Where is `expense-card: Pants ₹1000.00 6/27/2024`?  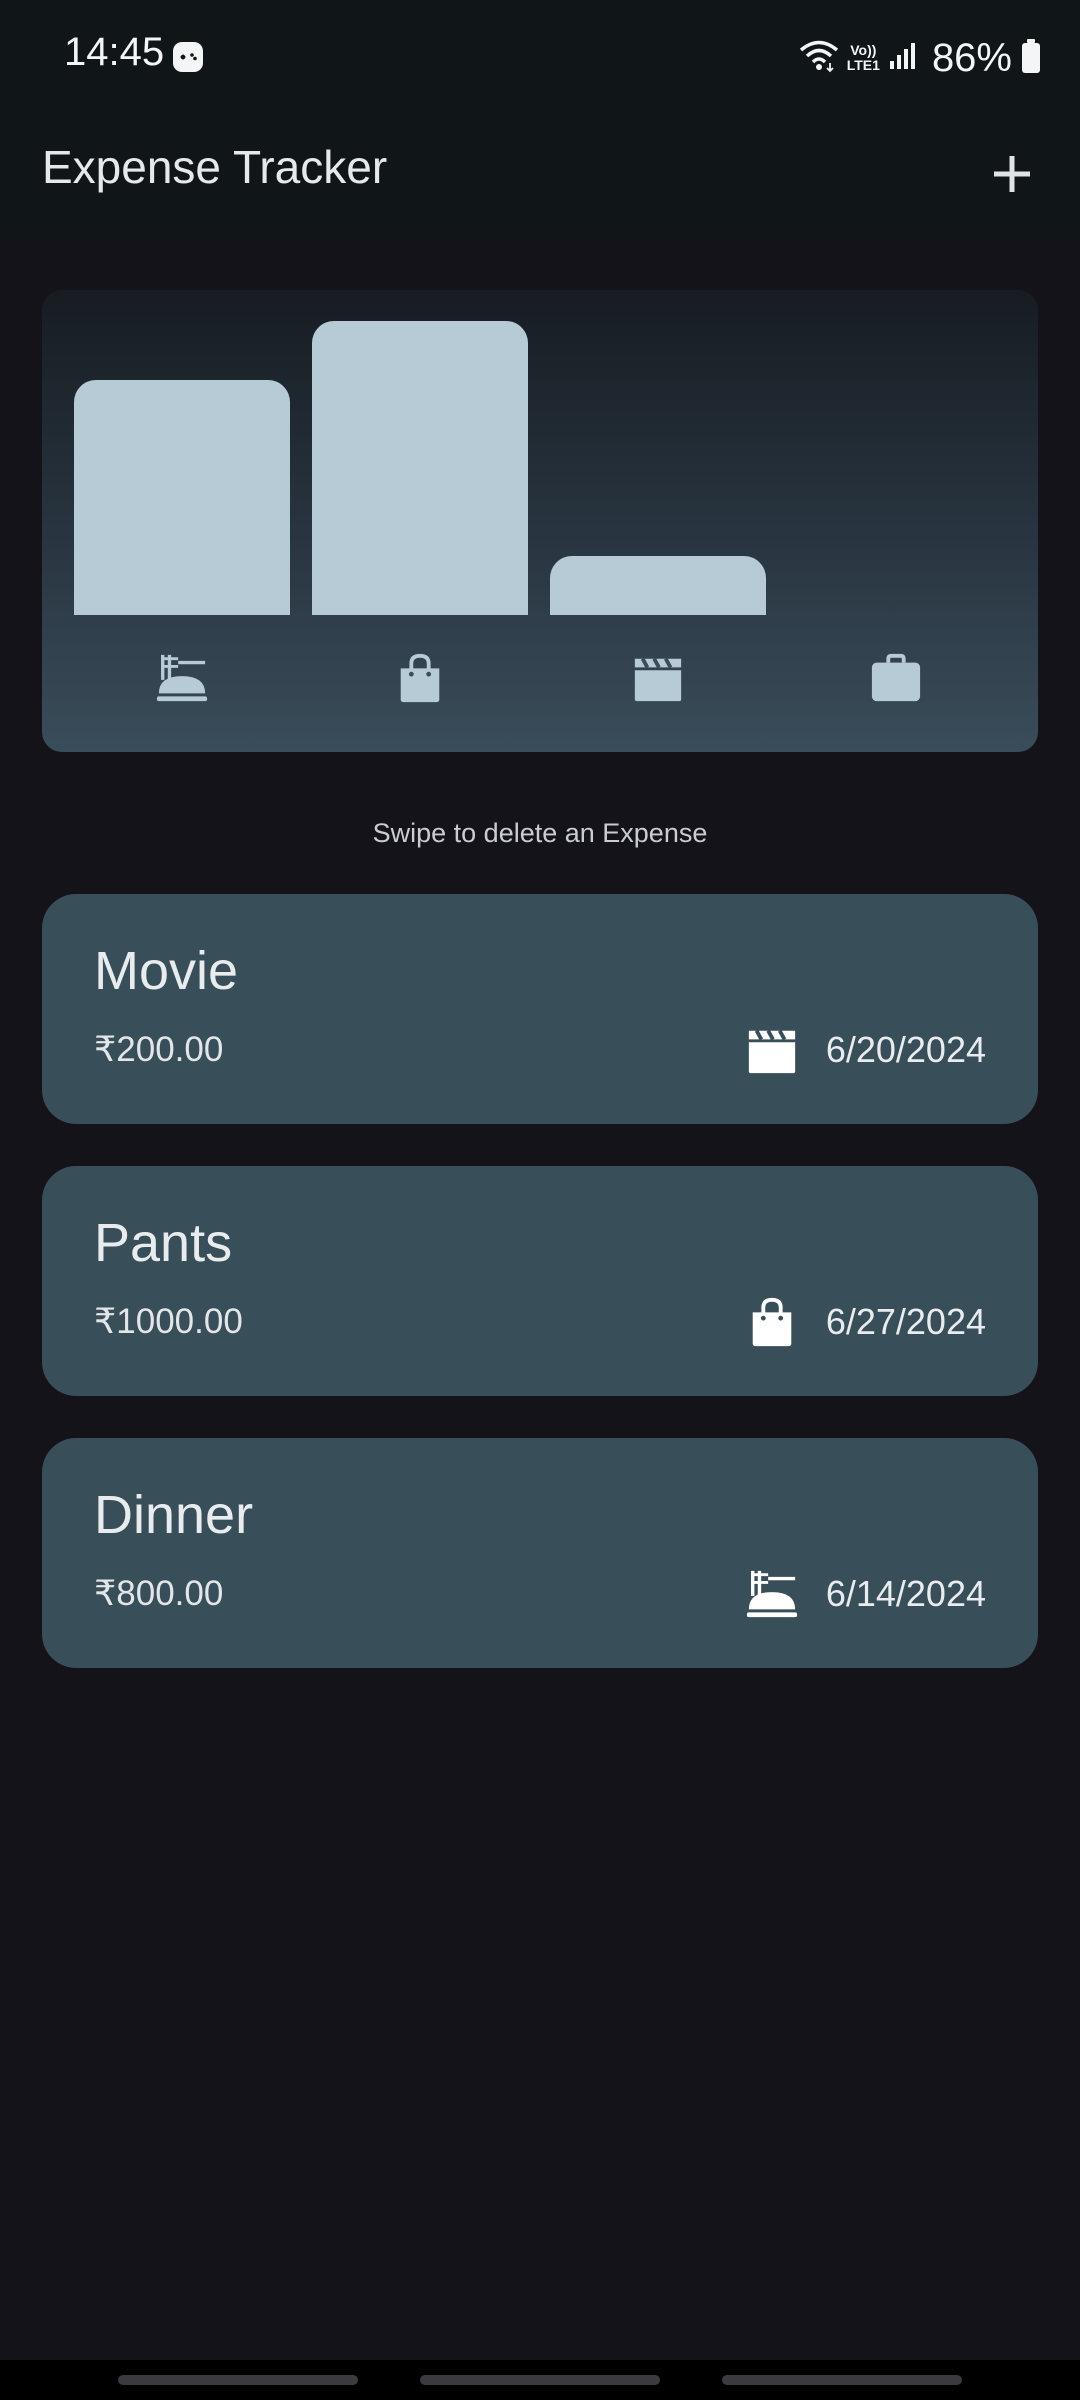
expense-card: Pants ₹1000.00 6/27/2024 is located at coordinates (540, 1281).